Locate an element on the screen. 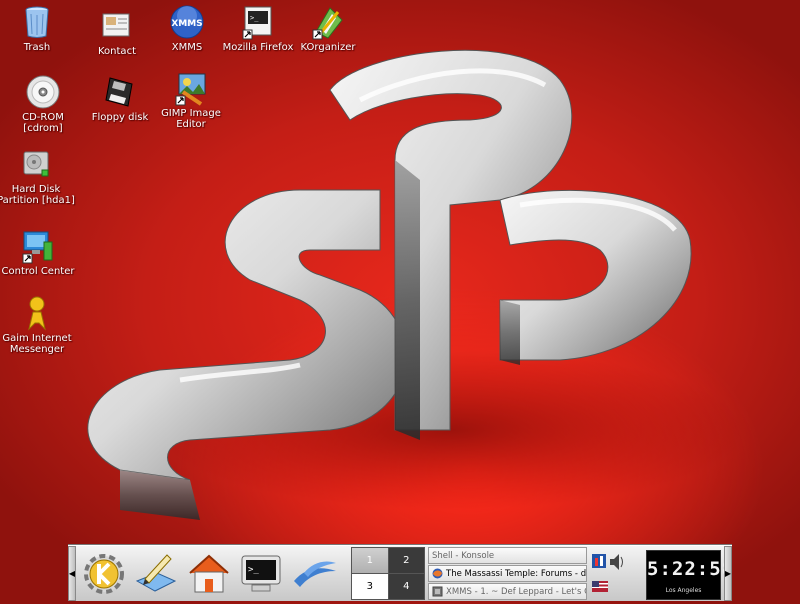 This screenshot has width=800, height=604. volume-icon is located at coordinates (616, 562).